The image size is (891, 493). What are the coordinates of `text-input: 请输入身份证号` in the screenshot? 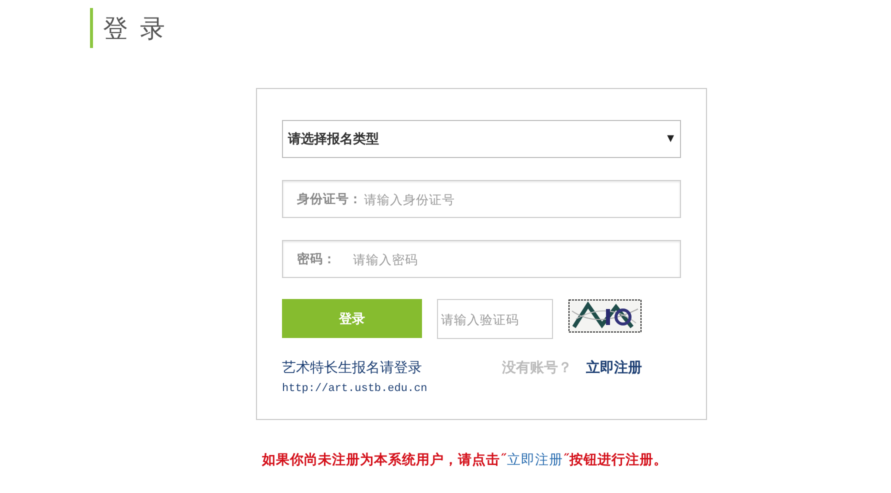 It's located at (521, 199).